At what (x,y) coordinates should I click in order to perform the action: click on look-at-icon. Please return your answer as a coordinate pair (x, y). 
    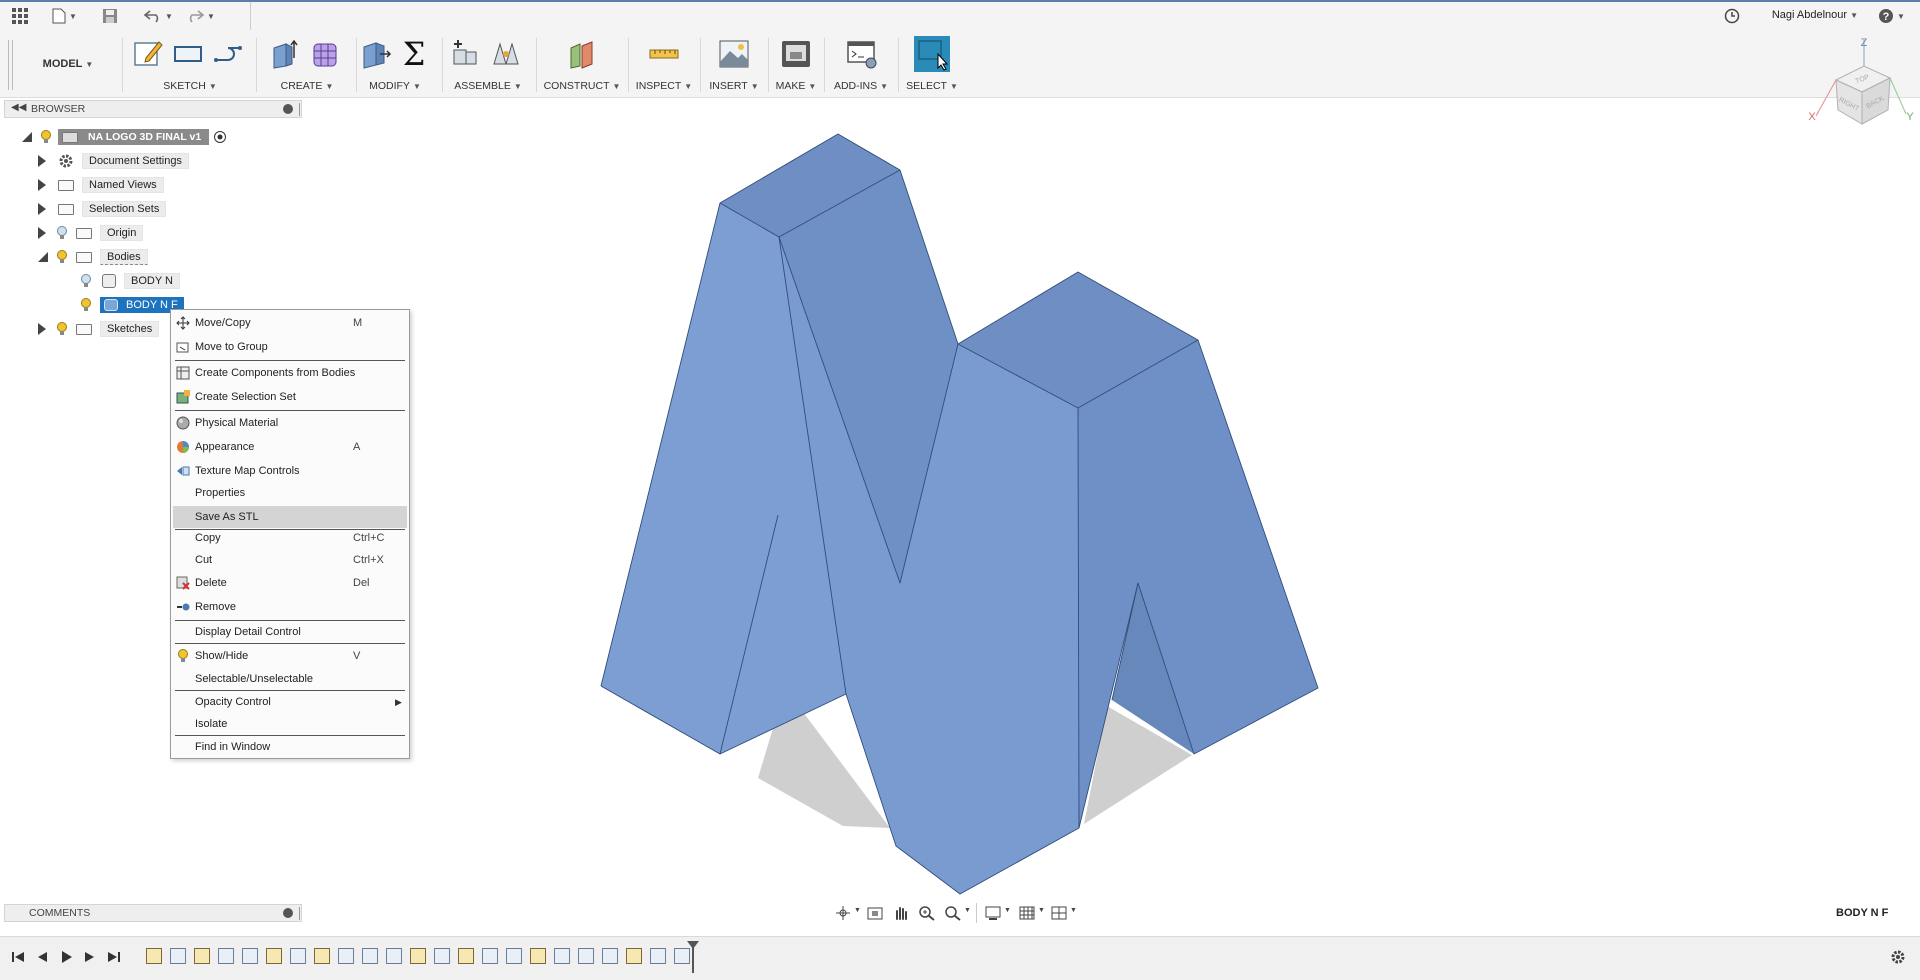
    Looking at the image, I should click on (875, 913).